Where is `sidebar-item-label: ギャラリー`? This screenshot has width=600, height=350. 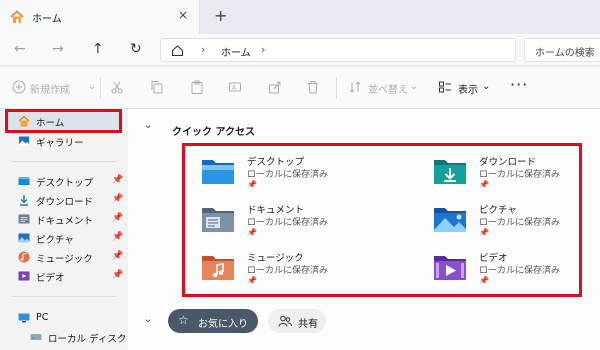 sidebar-item-label: ギャラリー is located at coordinates (60, 143).